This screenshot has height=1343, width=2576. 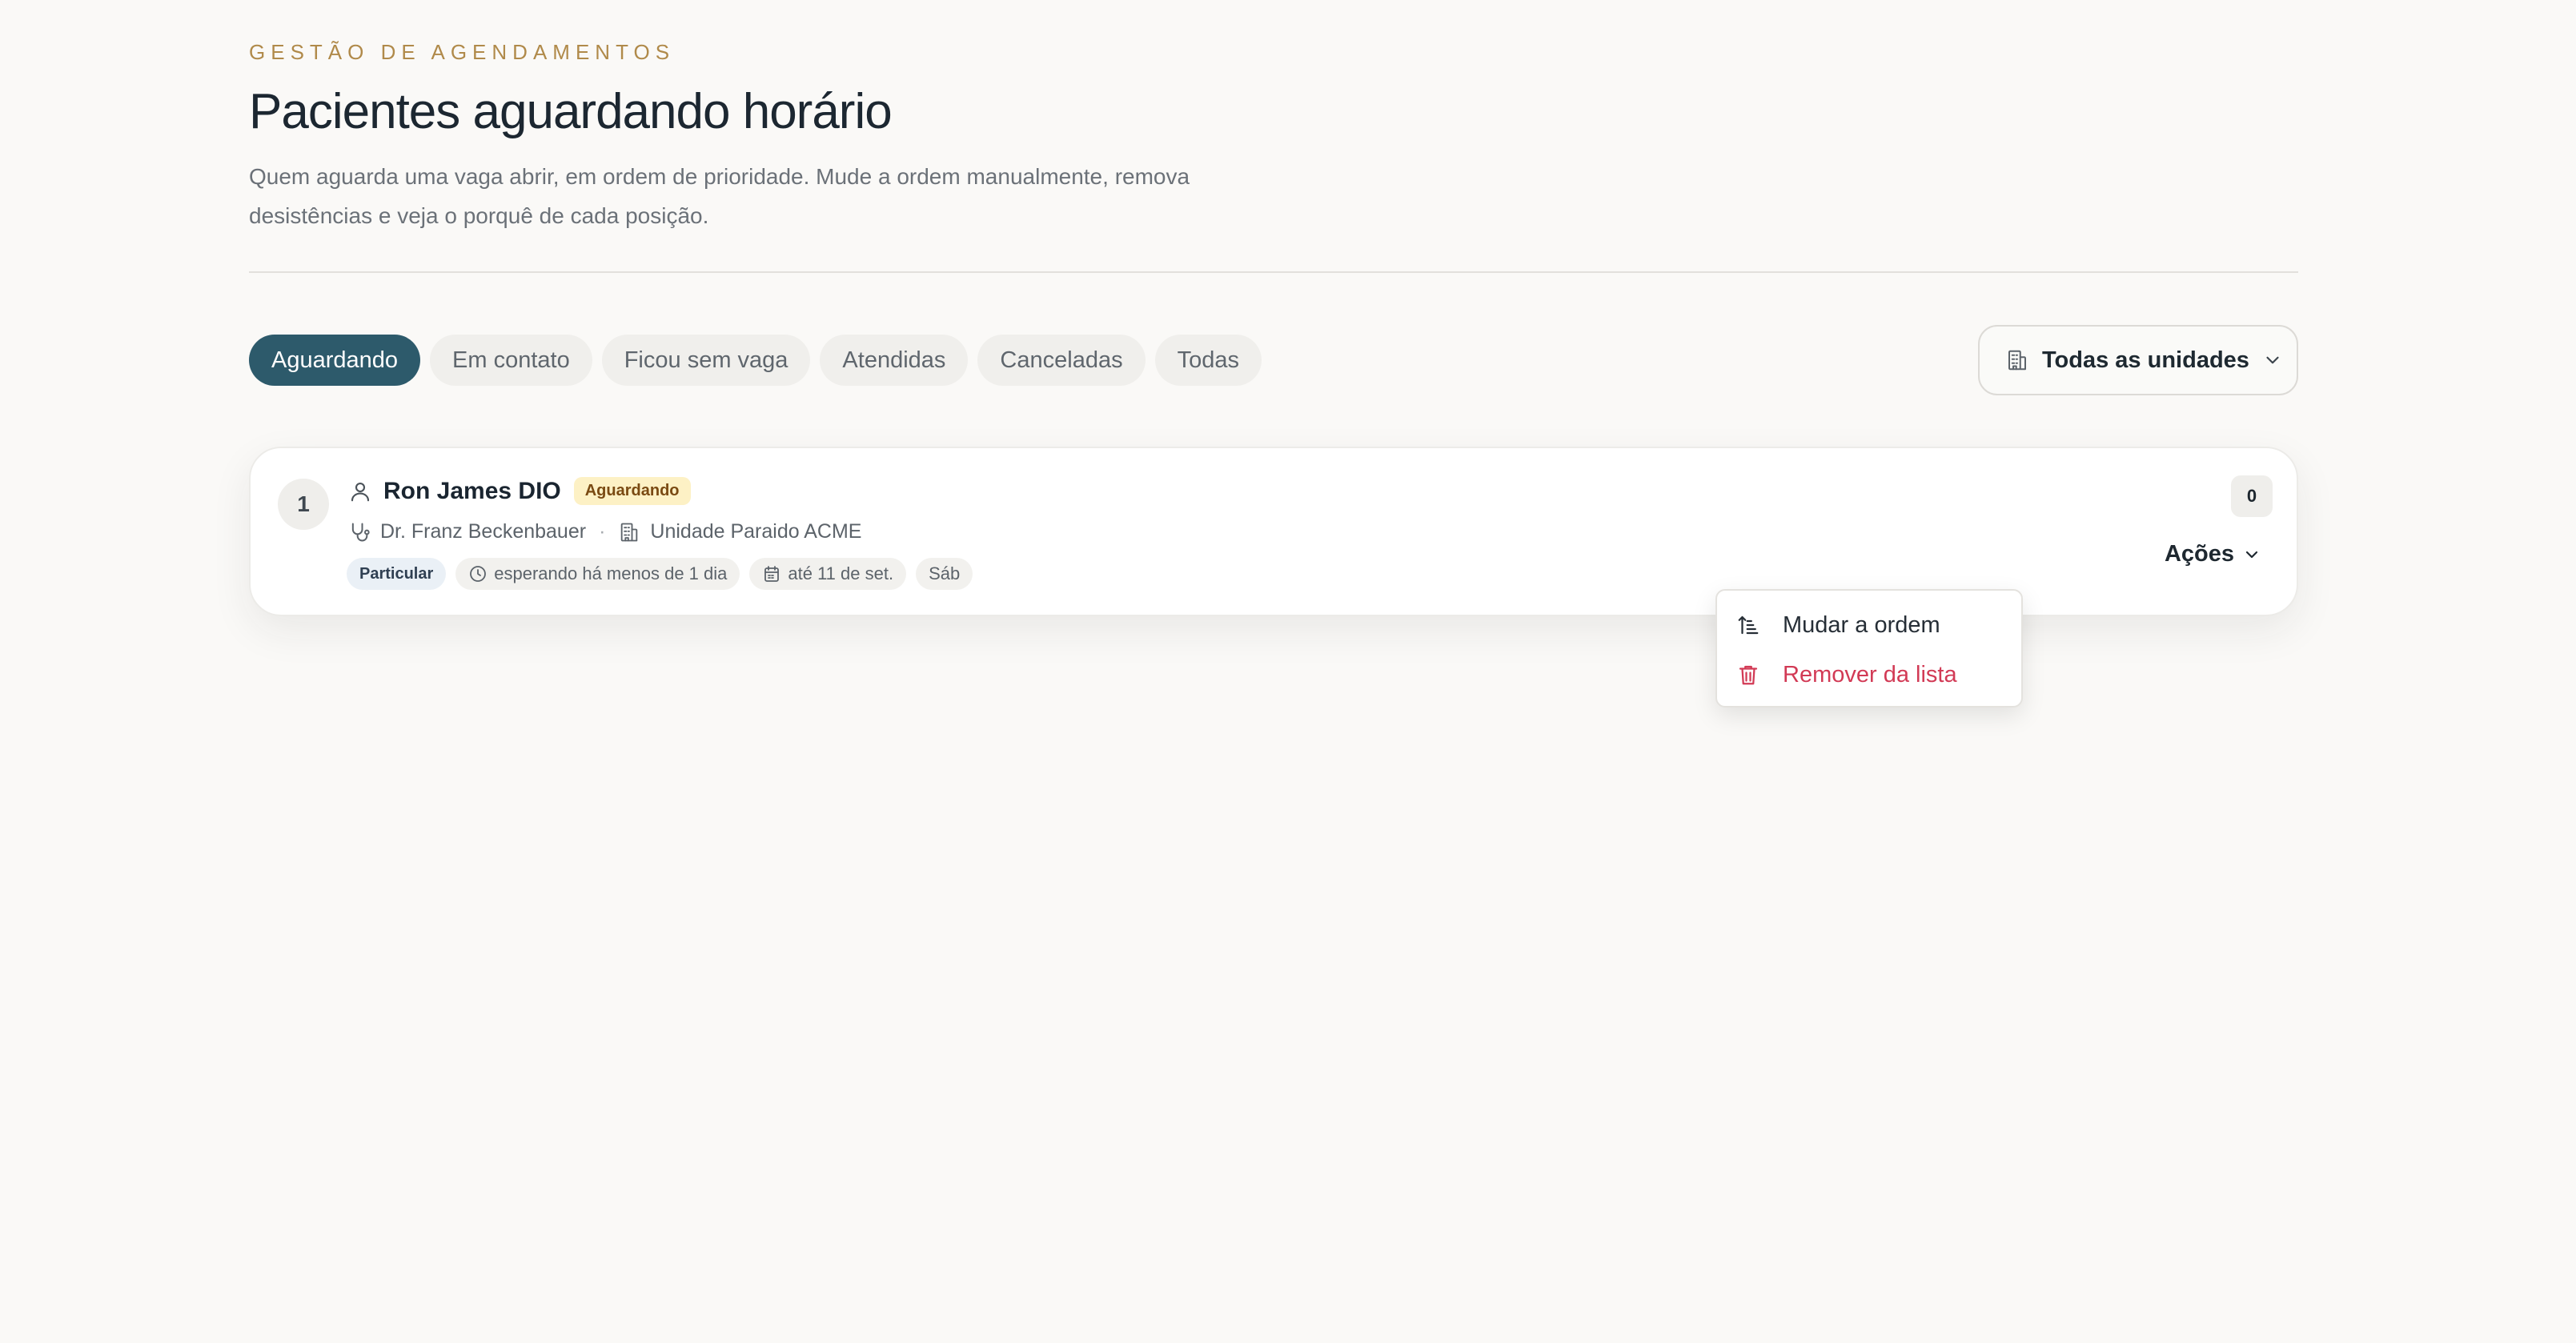 I want to click on user-icon, so click(x=360, y=491).